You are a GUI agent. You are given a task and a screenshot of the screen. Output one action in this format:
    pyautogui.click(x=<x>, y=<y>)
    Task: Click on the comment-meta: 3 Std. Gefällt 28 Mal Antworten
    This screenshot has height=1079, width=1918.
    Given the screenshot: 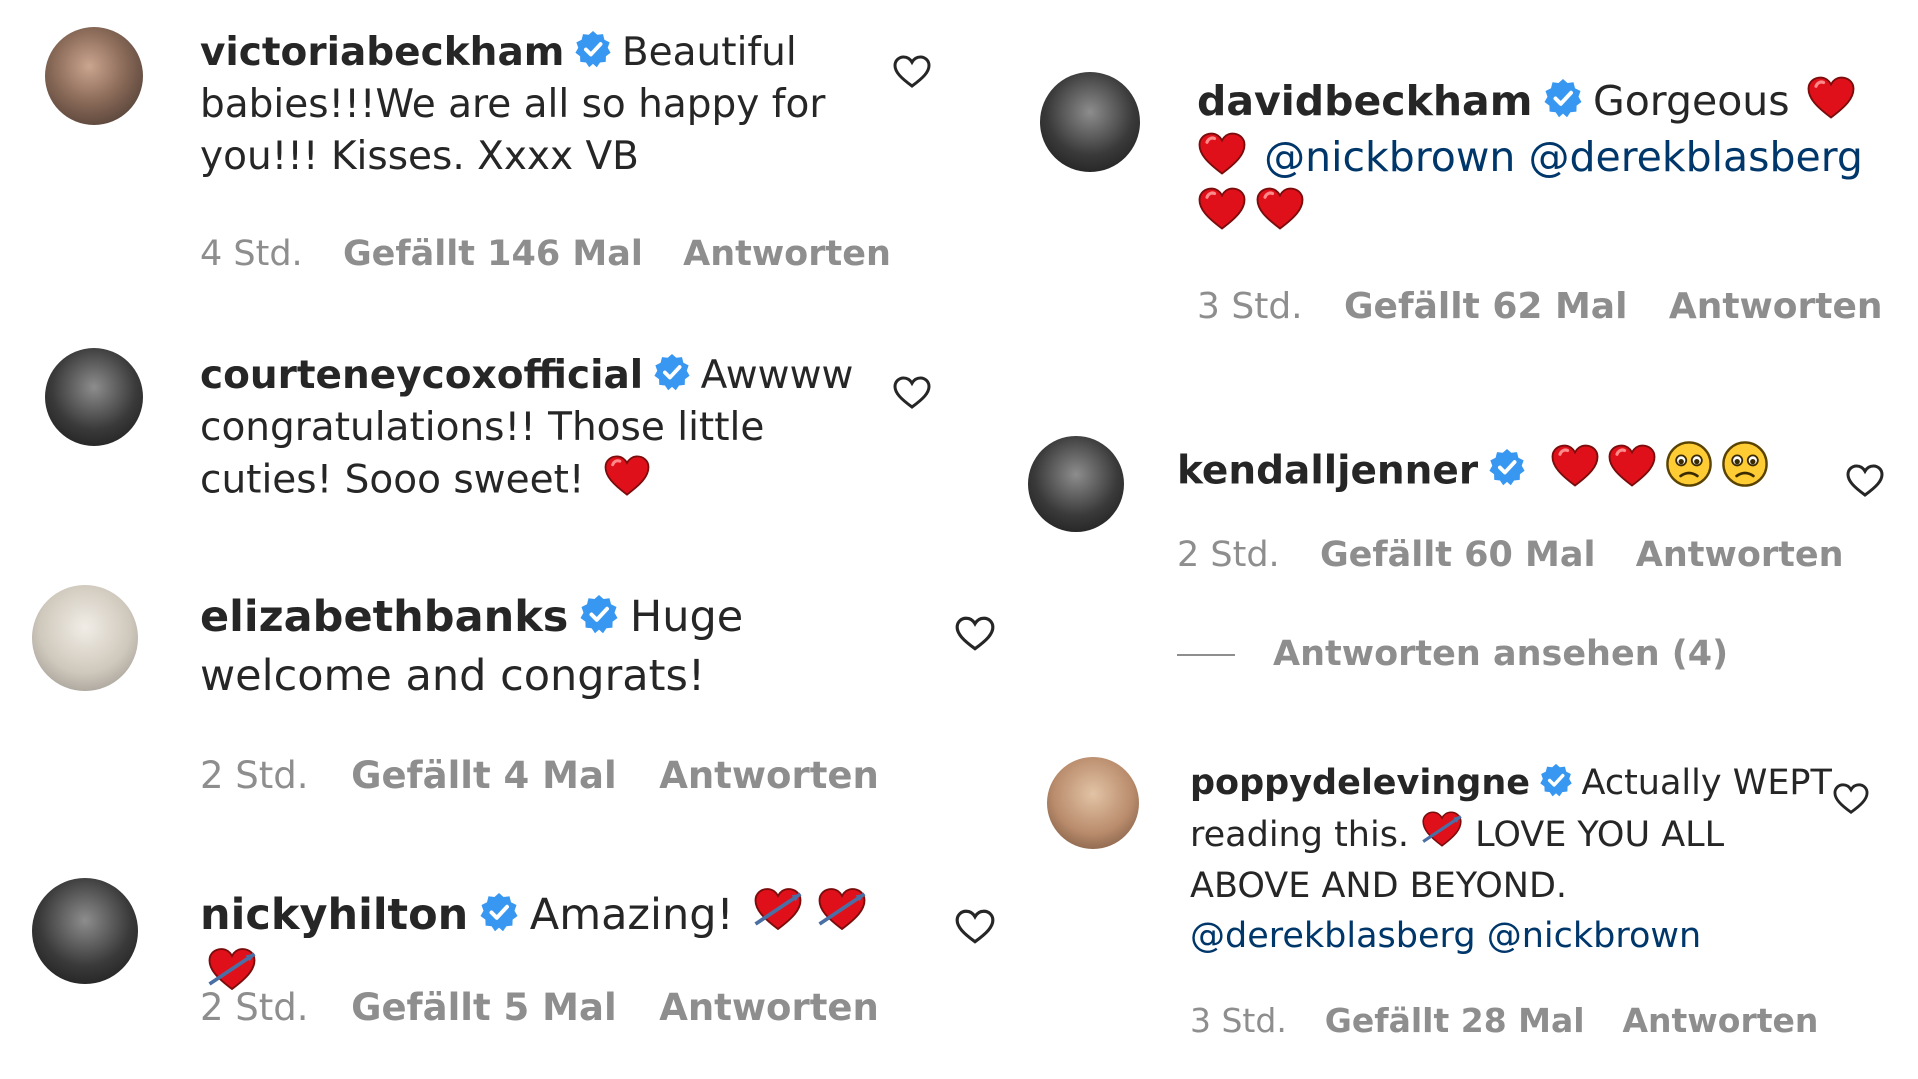 What is the action you would take?
    pyautogui.click(x=1523, y=1020)
    